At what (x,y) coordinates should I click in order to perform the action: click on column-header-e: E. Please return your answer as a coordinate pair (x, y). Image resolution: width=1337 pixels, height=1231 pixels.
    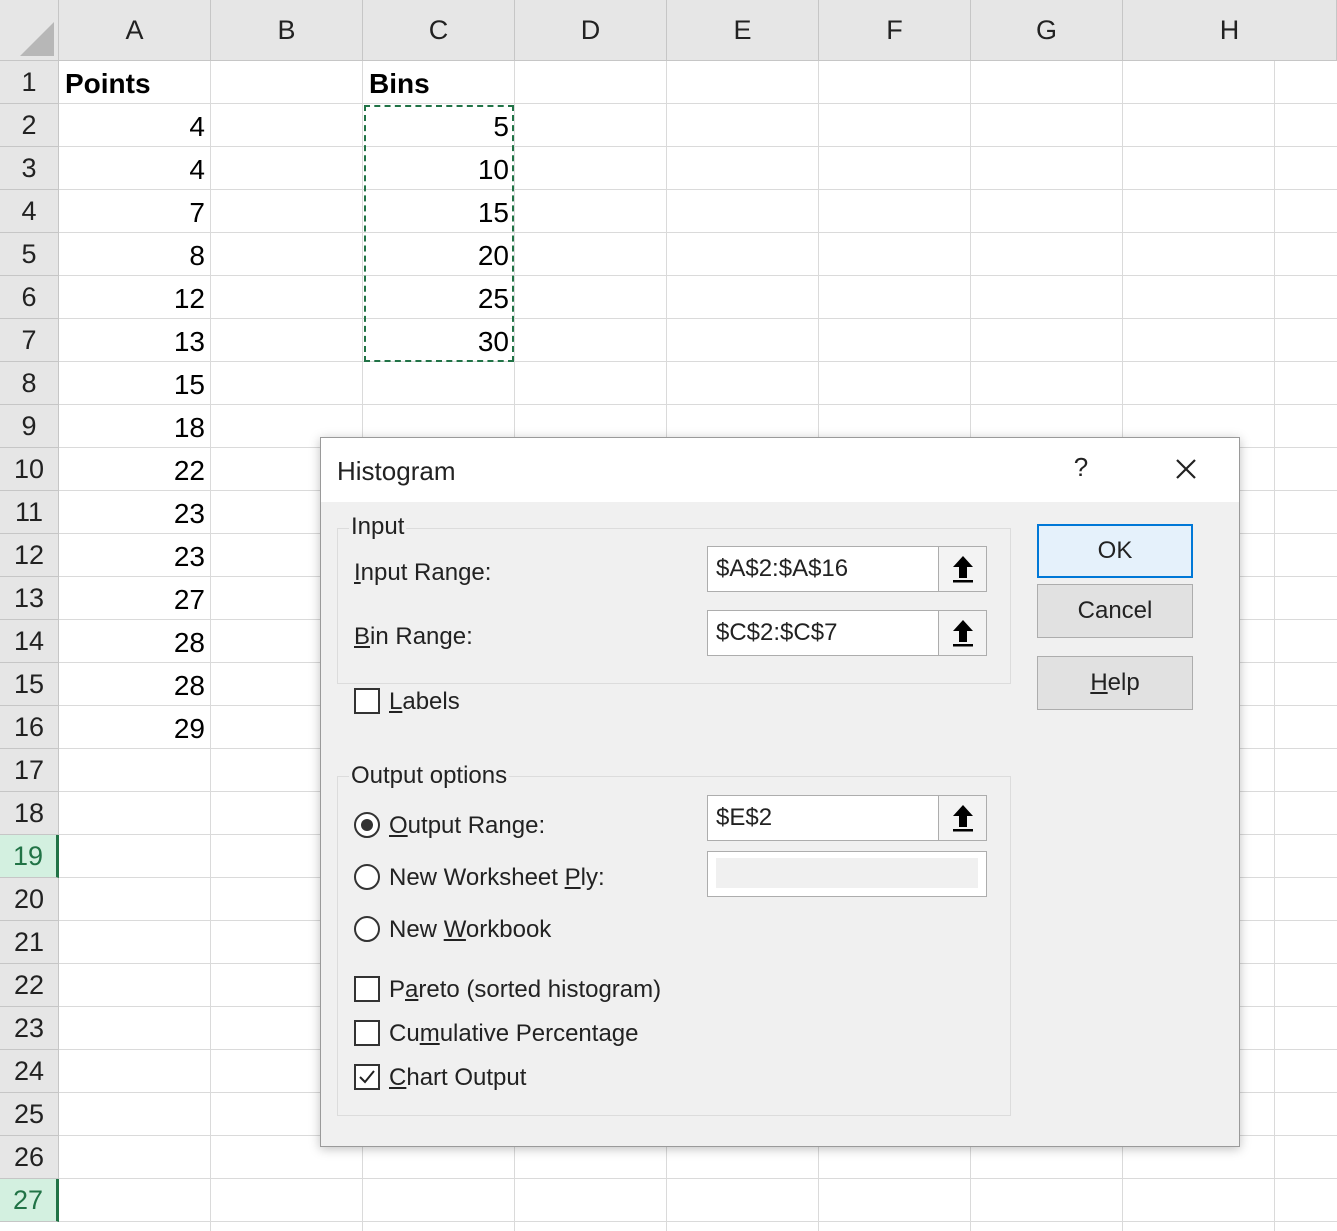
    Looking at the image, I should click on (743, 30).